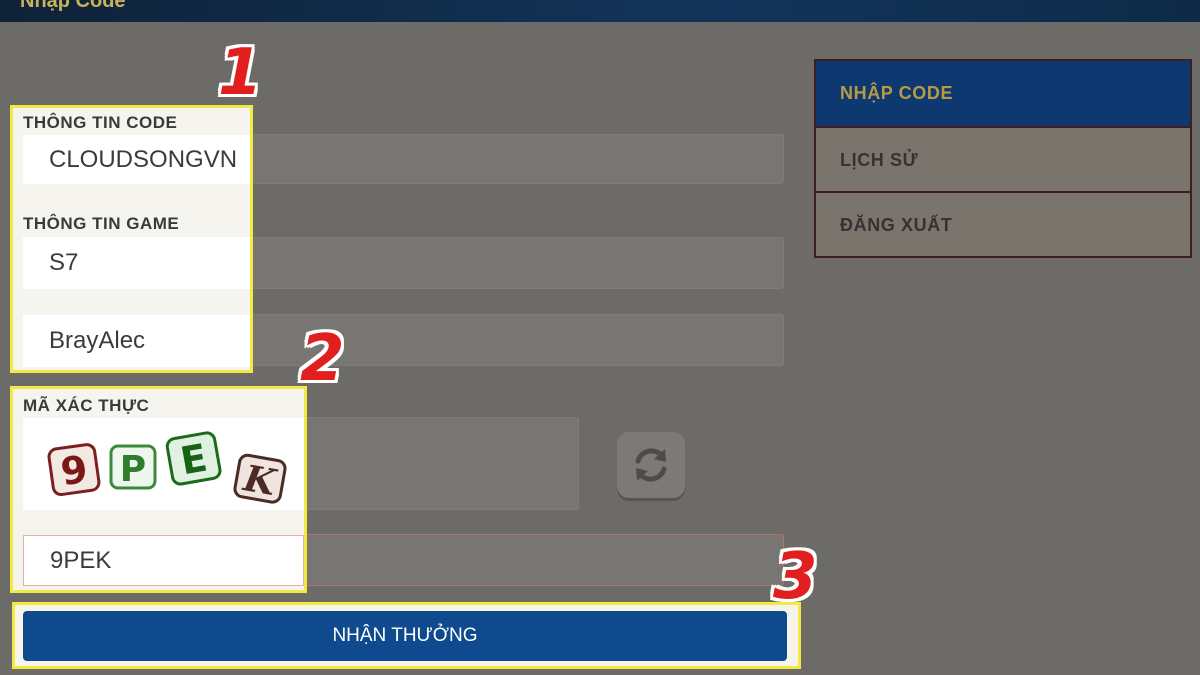 The image size is (1200, 675). I want to click on menu-item-logout: ĐĂNG XUẤT, so click(1003, 225).